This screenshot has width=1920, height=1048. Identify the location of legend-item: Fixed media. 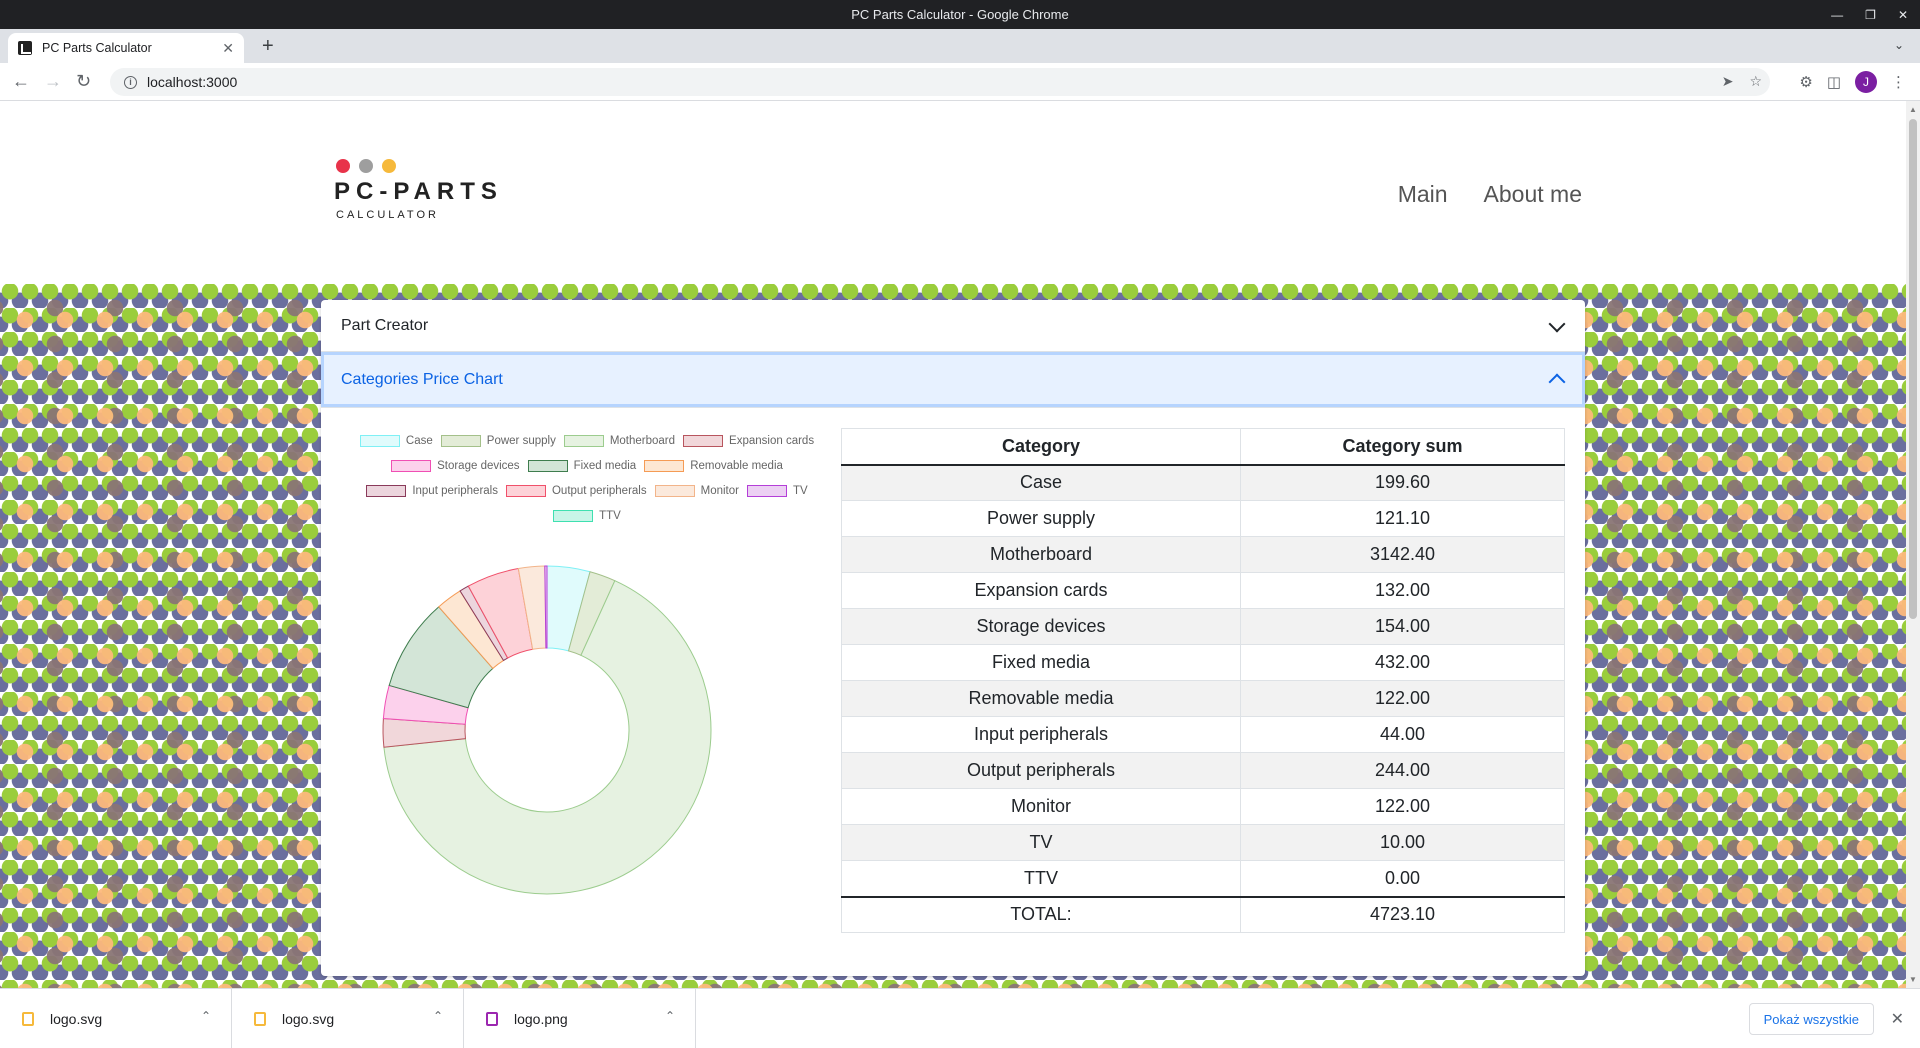
(582, 466).